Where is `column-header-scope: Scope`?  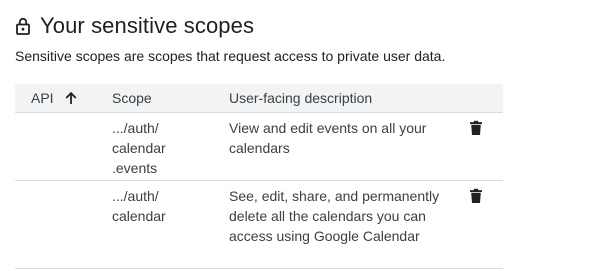
column-header-scope: Scope is located at coordinates (132, 98).